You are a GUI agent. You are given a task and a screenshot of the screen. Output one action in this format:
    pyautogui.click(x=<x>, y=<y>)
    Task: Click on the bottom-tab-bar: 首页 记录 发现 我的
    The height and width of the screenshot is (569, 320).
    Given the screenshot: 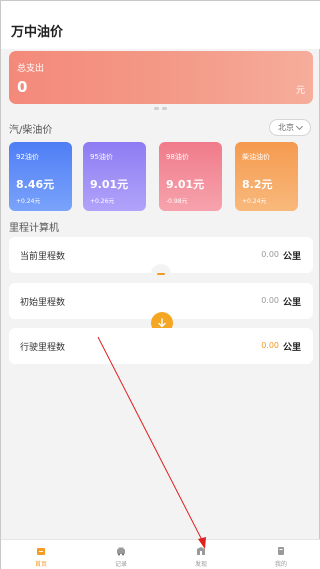 What is the action you would take?
    pyautogui.click(x=160, y=554)
    